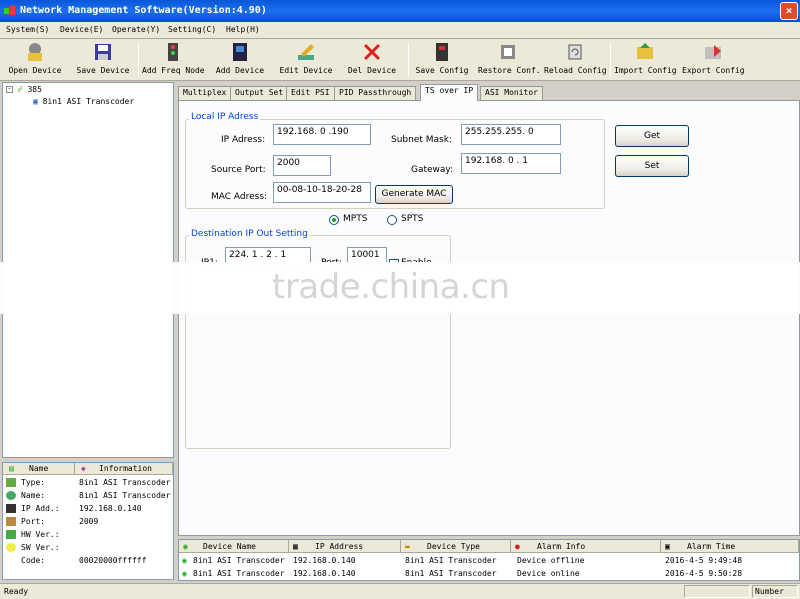 The image size is (800, 599). I want to click on mac-address-label: MAC Adress:, so click(239, 197).